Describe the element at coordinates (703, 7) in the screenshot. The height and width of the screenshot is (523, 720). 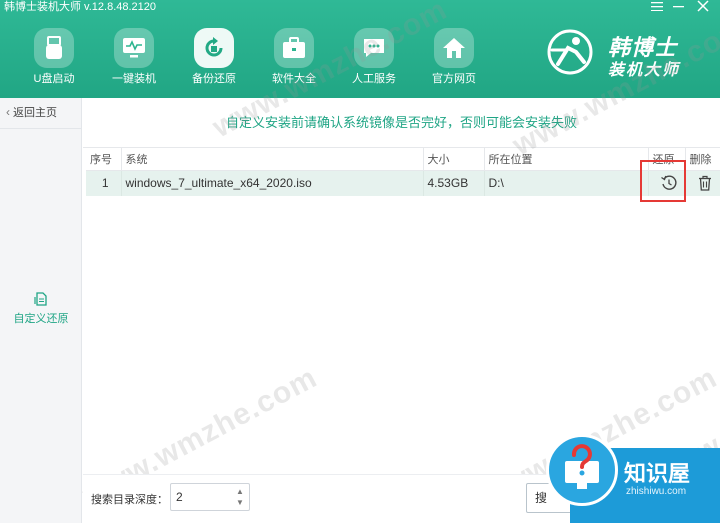
I see `close-icon` at that location.